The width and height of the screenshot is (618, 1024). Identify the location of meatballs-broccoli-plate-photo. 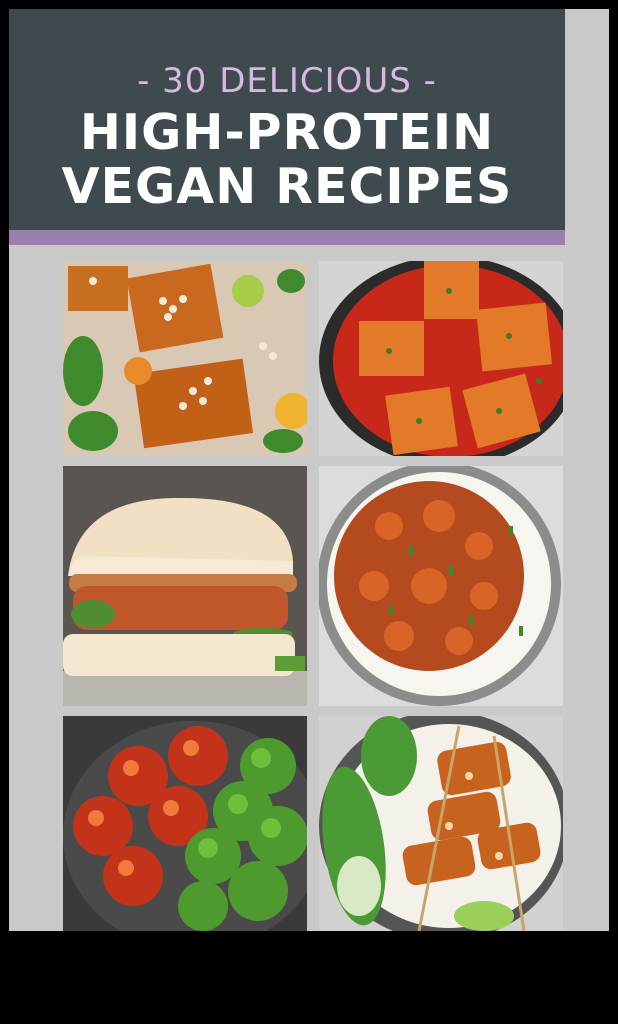
(185, 823).